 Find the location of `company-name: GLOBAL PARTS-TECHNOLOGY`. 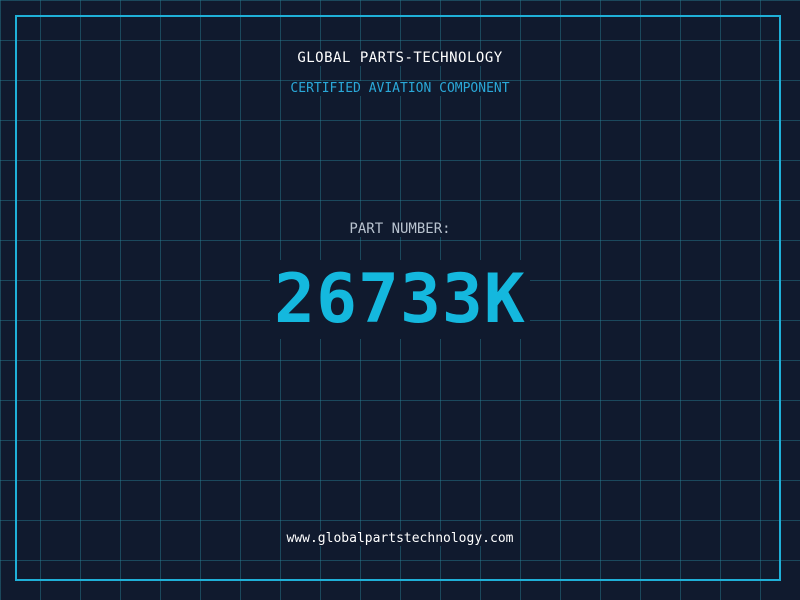

company-name: GLOBAL PARTS-TECHNOLOGY is located at coordinates (400, 58).